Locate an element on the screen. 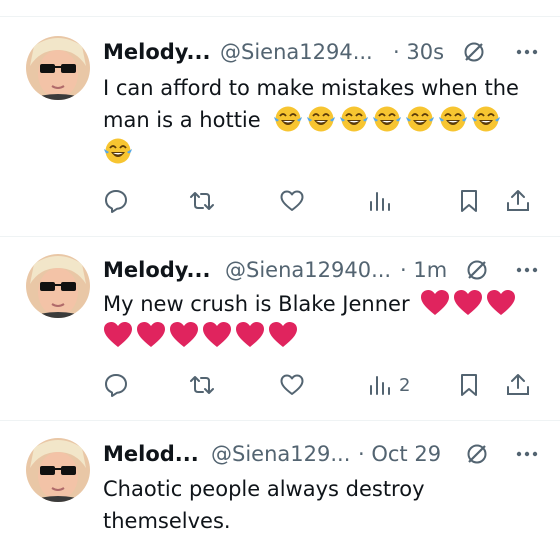 This screenshot has width=560, height=560. tweet-header: Melody... @Siena12940... · 1m is located at coordinates (321, 270).